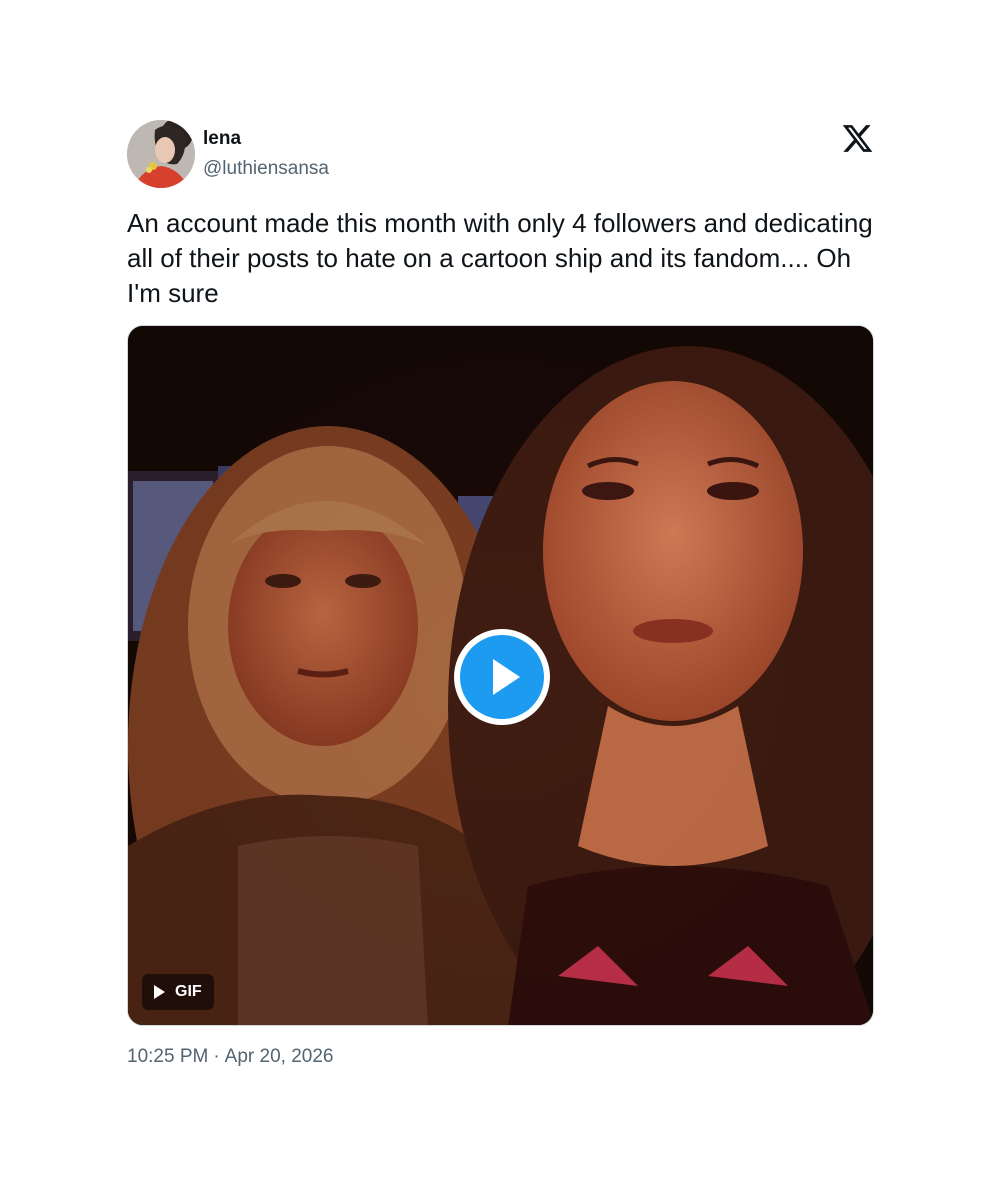 This screenshot has height=1199, width=1001. I want to click on tweet-header: lena @luthiensansa, so click(500, 156).